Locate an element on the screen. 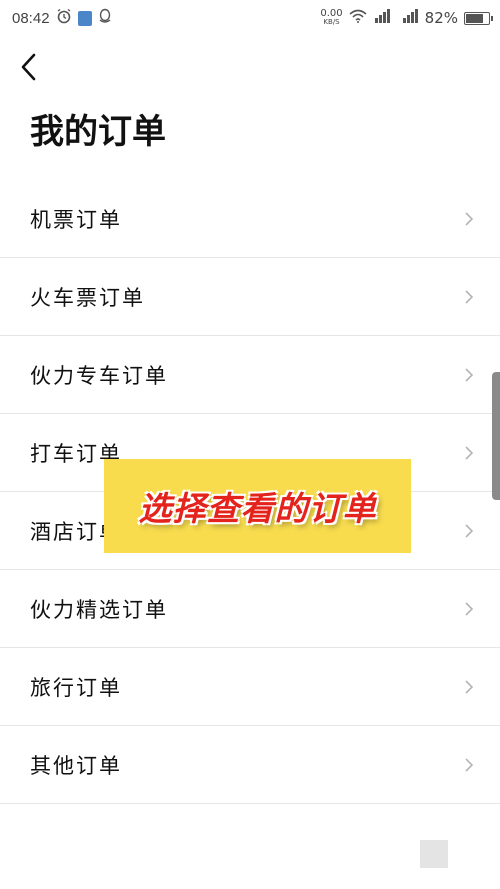  shield-icon is located at coordinates (84, 18).